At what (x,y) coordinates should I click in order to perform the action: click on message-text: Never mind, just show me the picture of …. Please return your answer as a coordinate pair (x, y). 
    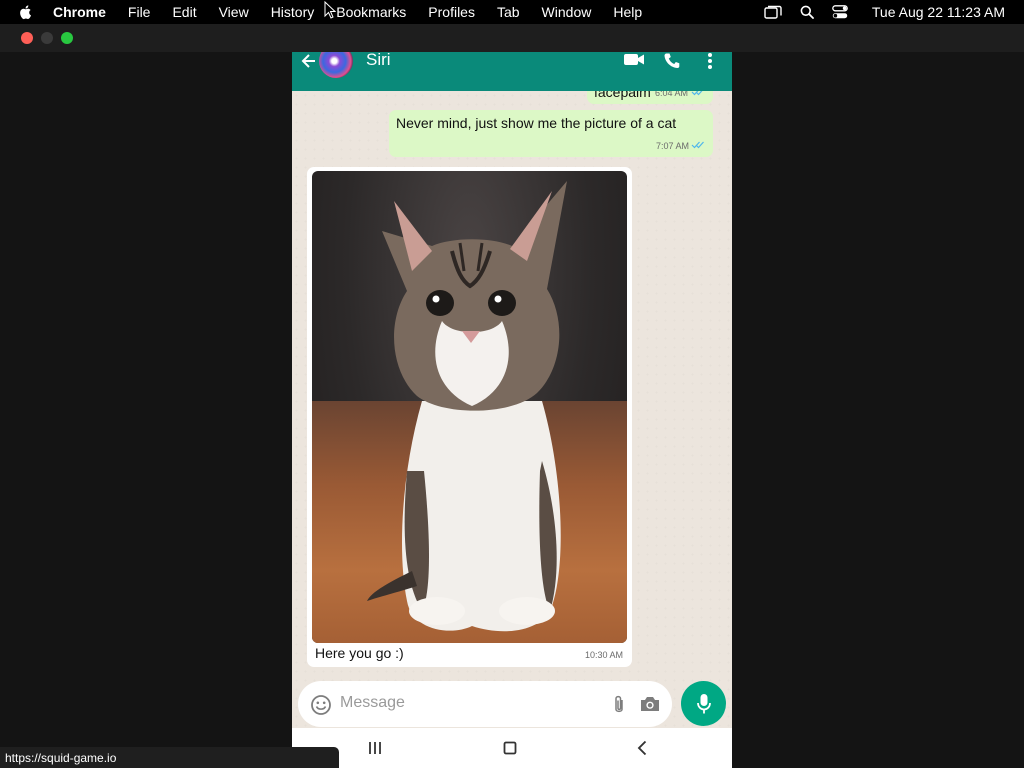
    Looking at the image, I should click on (536, 123).